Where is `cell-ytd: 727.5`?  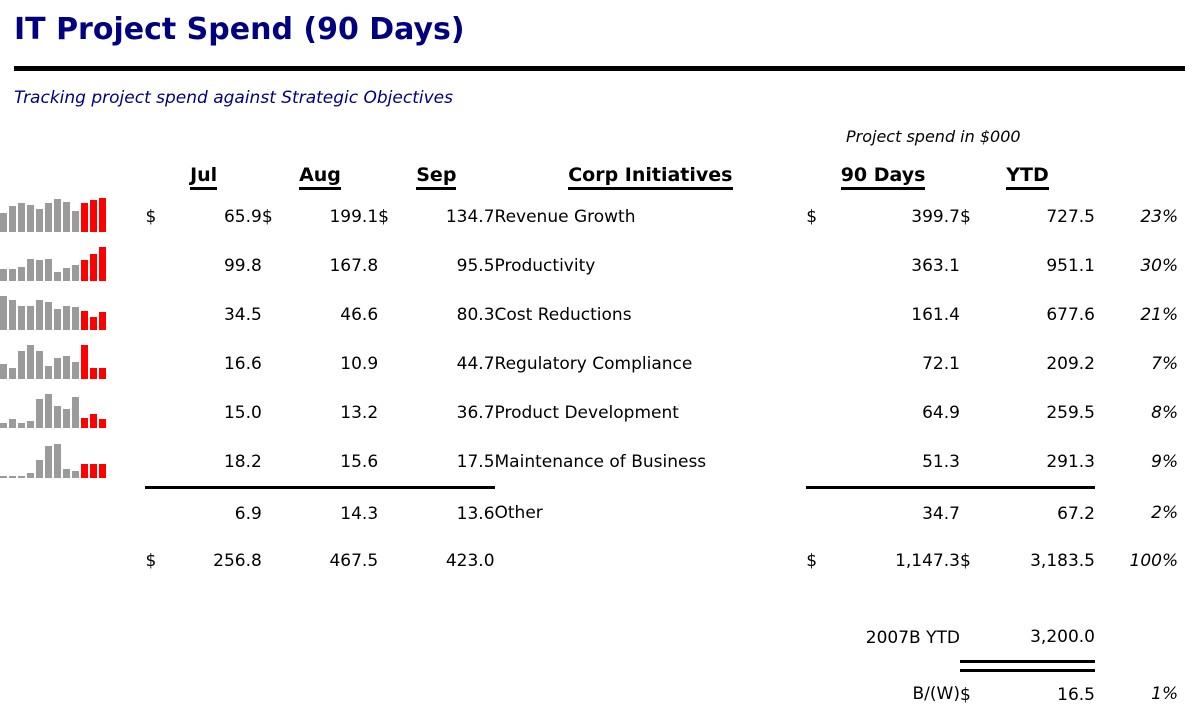
cell-ytd: 727.5 is located at coordinates (1070, 216).